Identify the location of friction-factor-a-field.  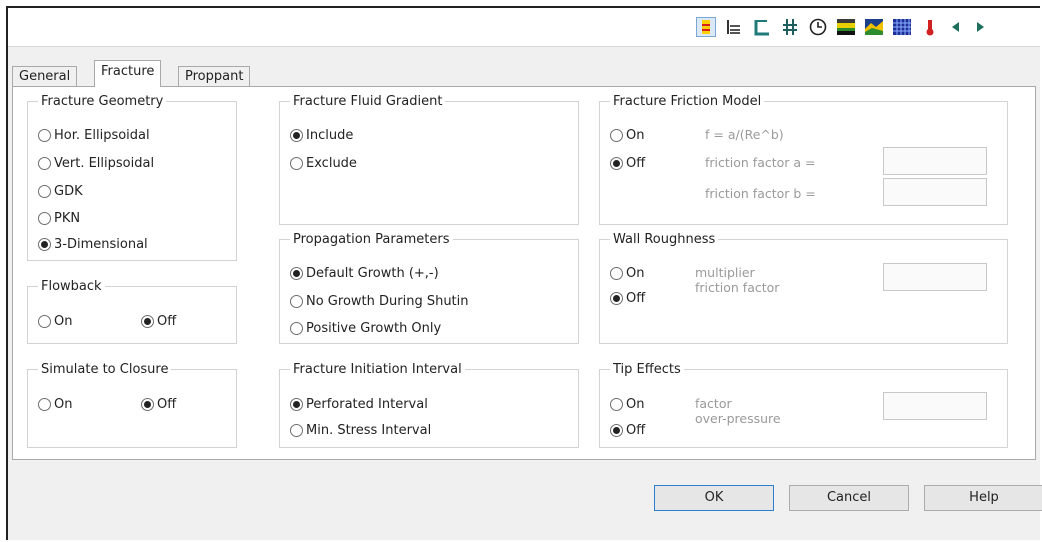
(935, 161).